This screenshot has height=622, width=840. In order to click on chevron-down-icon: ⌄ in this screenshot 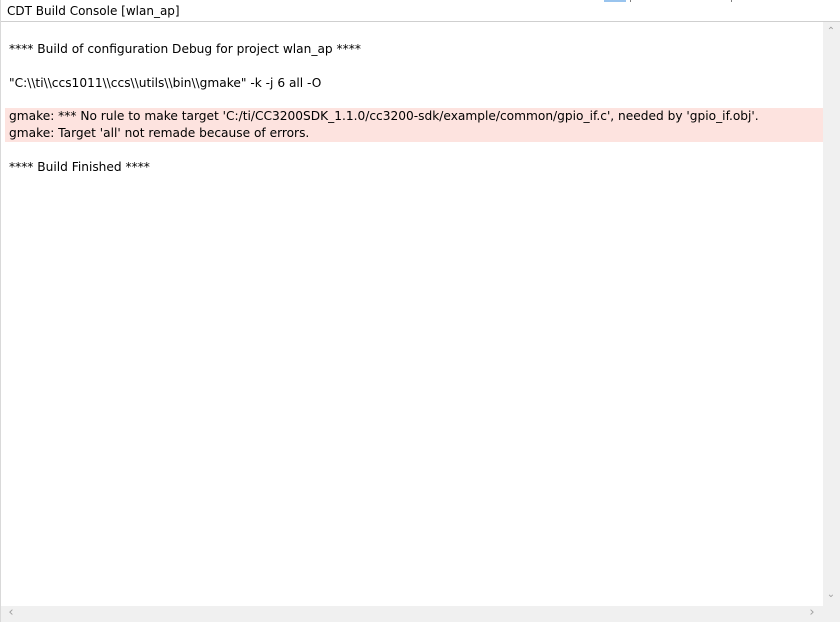, I will do `click(831, 596)`.